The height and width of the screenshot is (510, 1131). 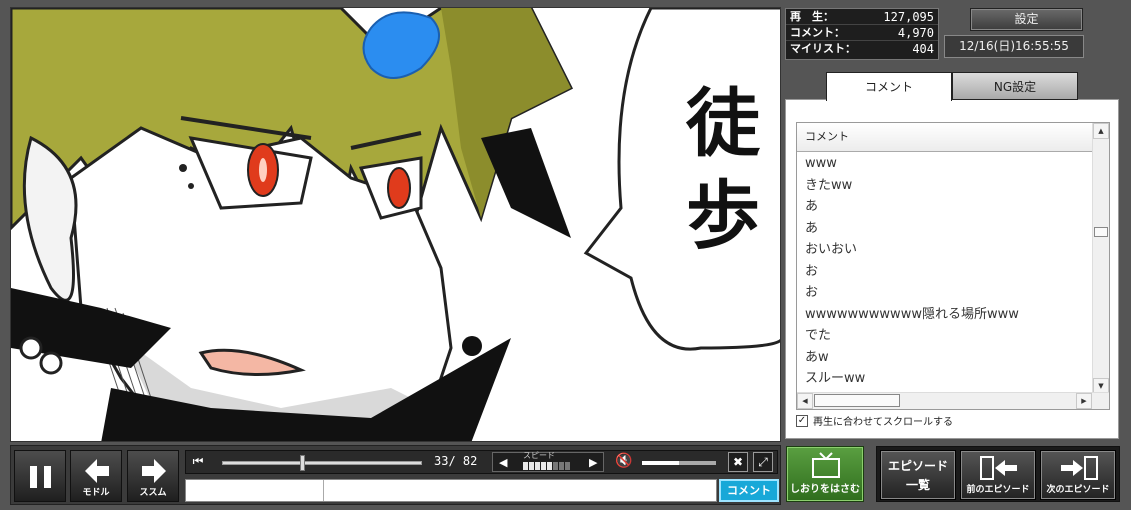 I want to click on tab-ng-settings: NG設定, so click(x=1015, y=86).